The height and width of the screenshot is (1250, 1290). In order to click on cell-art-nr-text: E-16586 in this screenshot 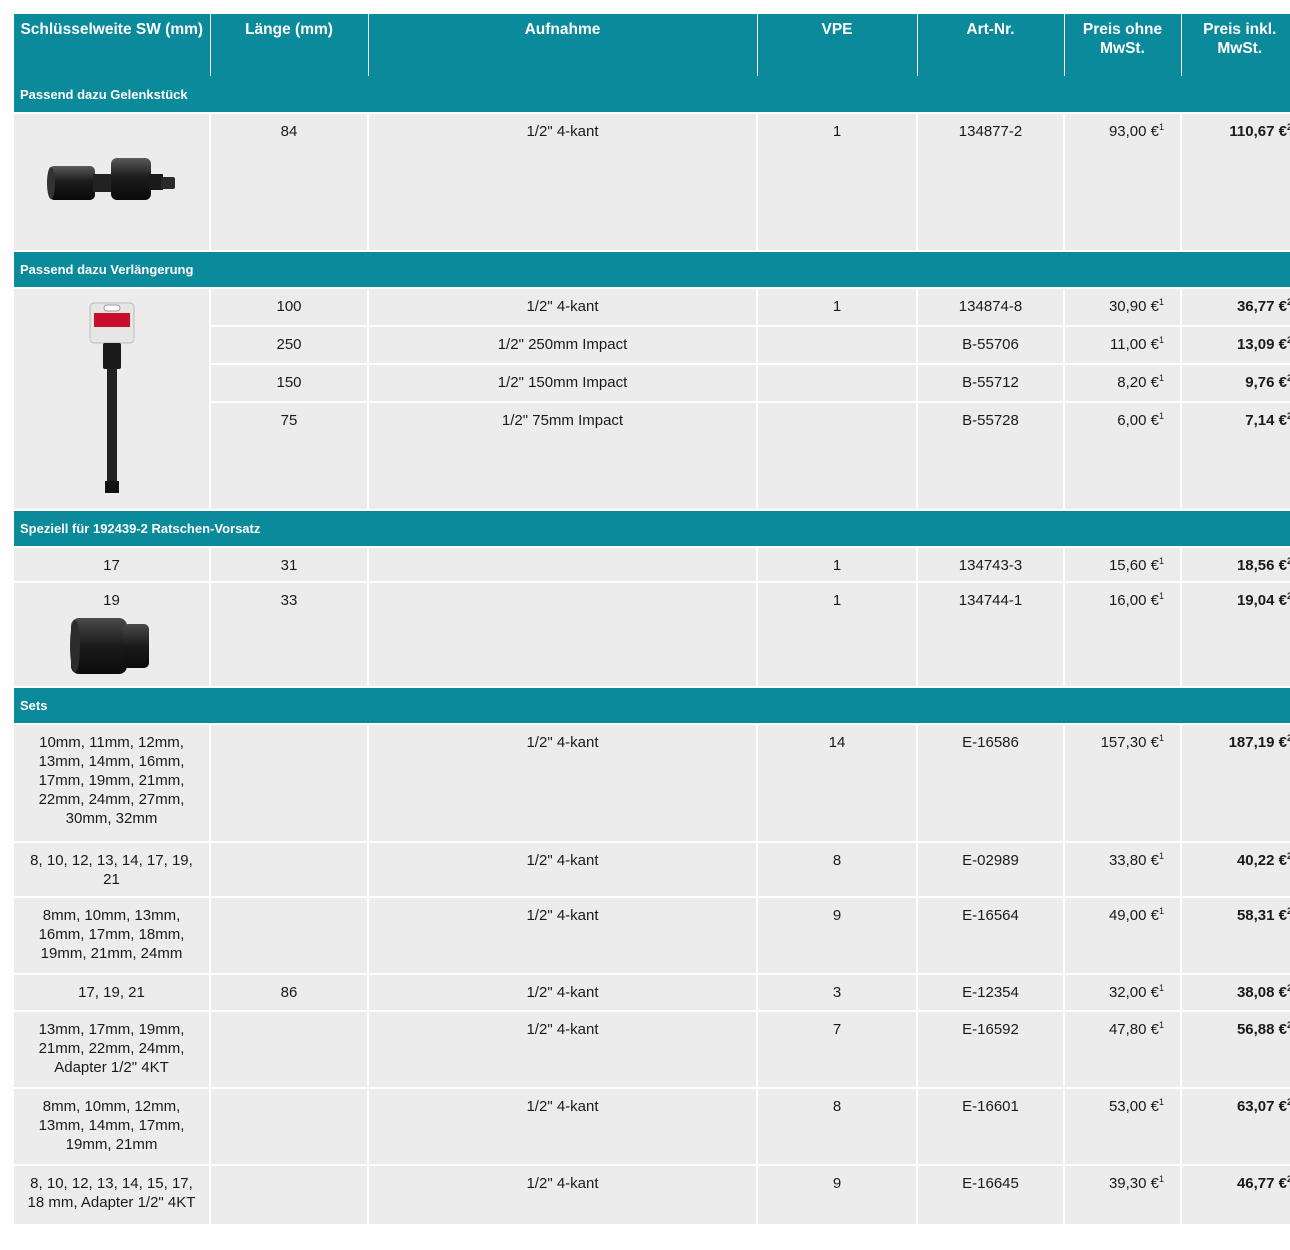, I will do `click(990, 742)`.